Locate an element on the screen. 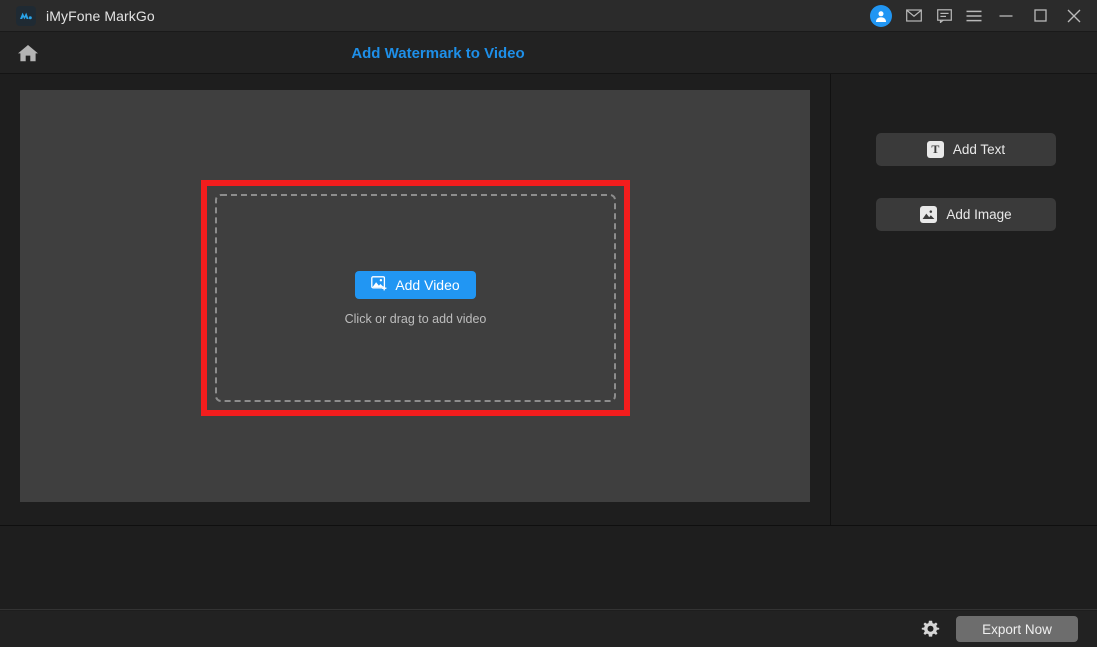 This screenshot has width=1097, height=647. bottom-action-bar: Export Now is located at coordinates (548, 629).